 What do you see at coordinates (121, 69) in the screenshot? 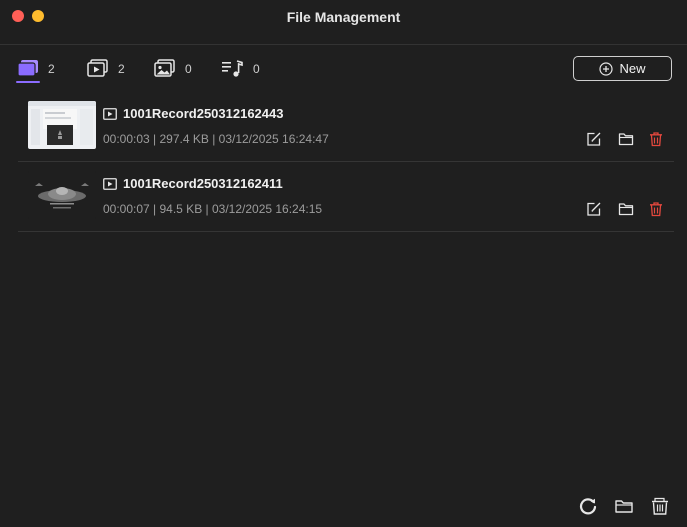
I see `tab-video-count: 2` at bounding box center [121, 69].